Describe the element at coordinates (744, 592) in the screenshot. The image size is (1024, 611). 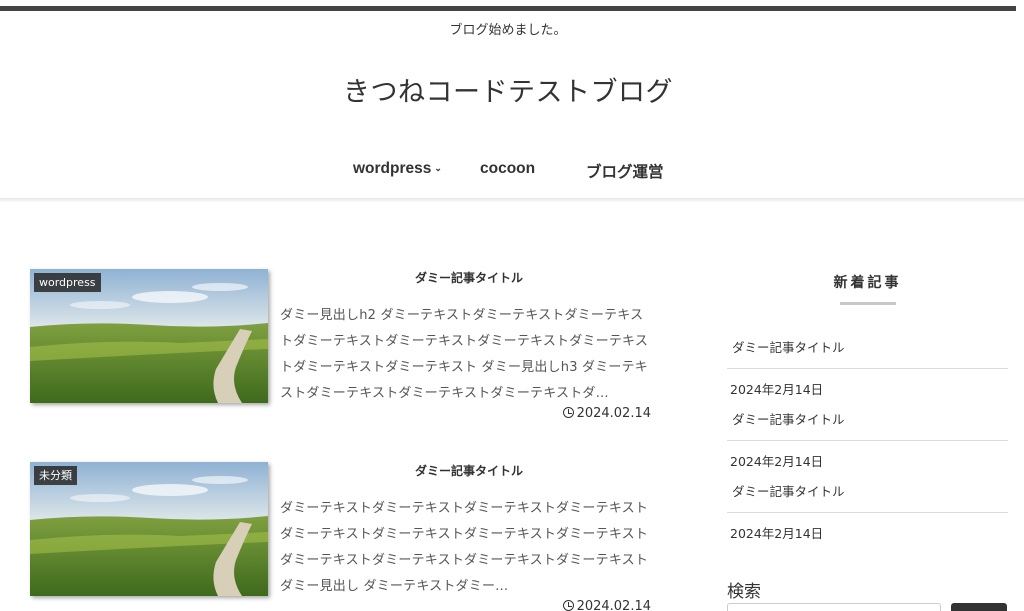
I see `search-heading: 検索` at that location.